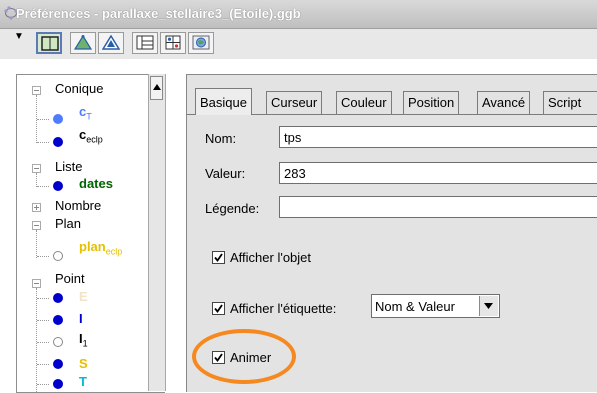 The width and height of the screenshot is (597, 393). Describe the element at coordinates (85, 113) in the screenshot. I see `tree-item-cT: cT` at that location.